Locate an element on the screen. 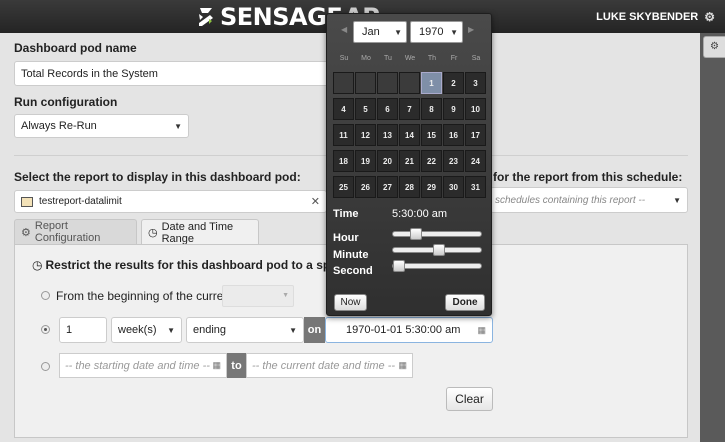  tab-date-and-time-range: ◷ Date and Time Range is located at coordinates (200, 232).